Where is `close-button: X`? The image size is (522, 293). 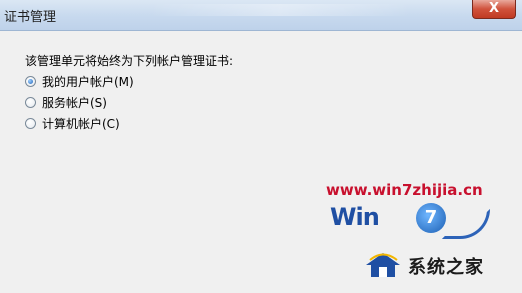
close-button: X is located at coordinates (494, 9).